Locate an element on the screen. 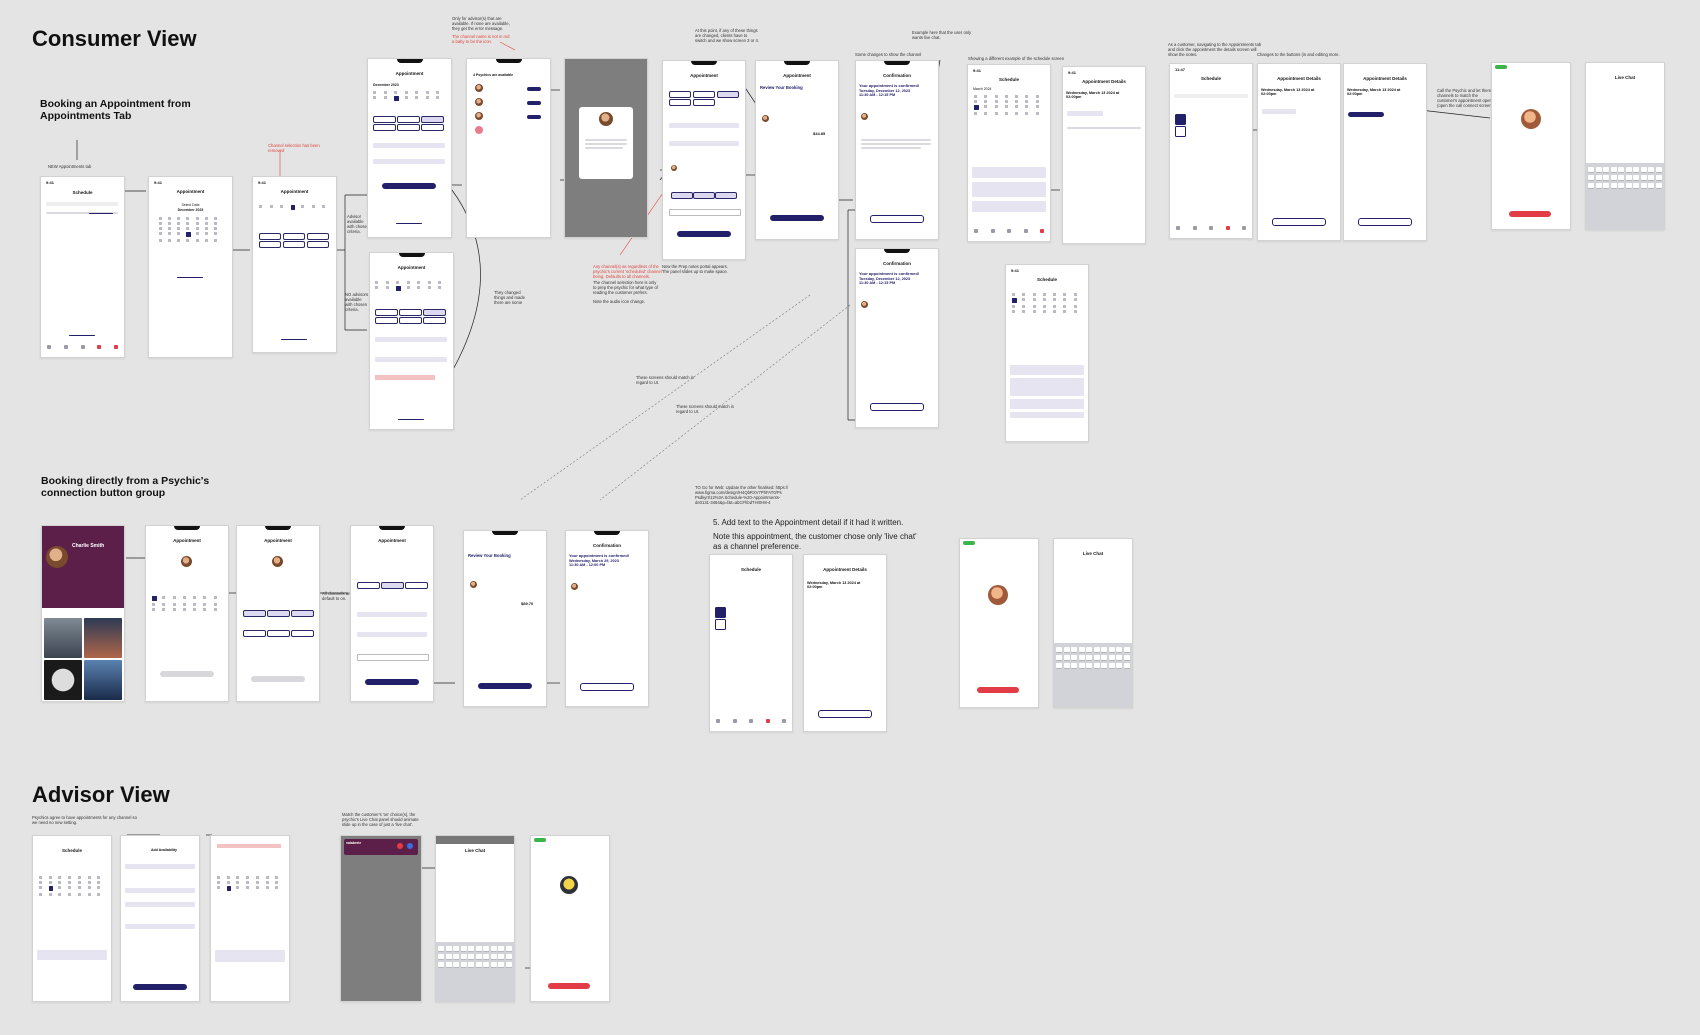 This screenshot has height=1035, width=1700. advisor-name: valaberie is located at coordinates (354, 843).